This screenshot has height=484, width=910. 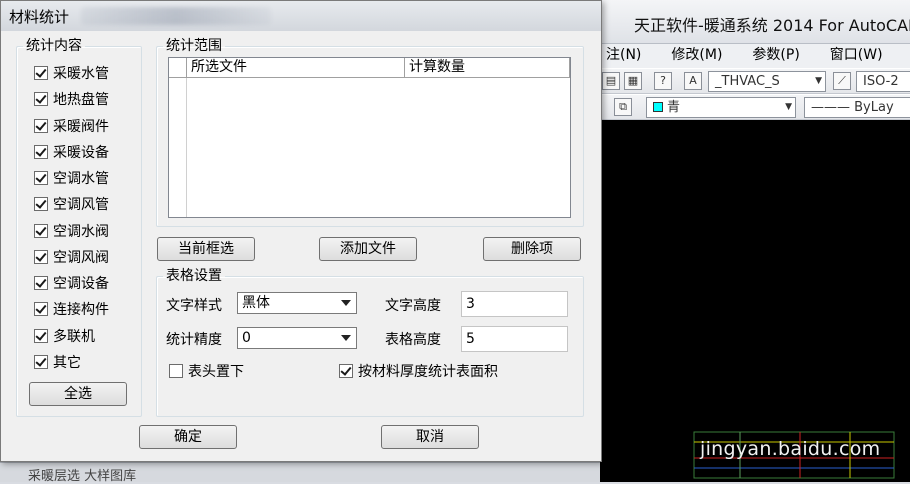 What do you see at coordinates (81, 205) in the screenshot?
I see `checkbox-label: 空调风管` at bounding box center [81, 205].